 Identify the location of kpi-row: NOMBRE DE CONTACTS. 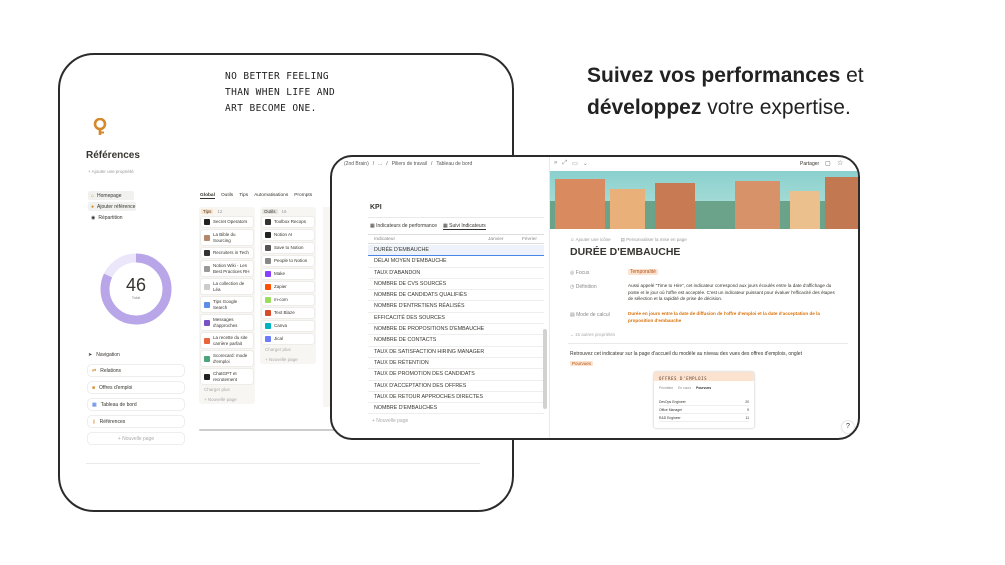
(456, 341).